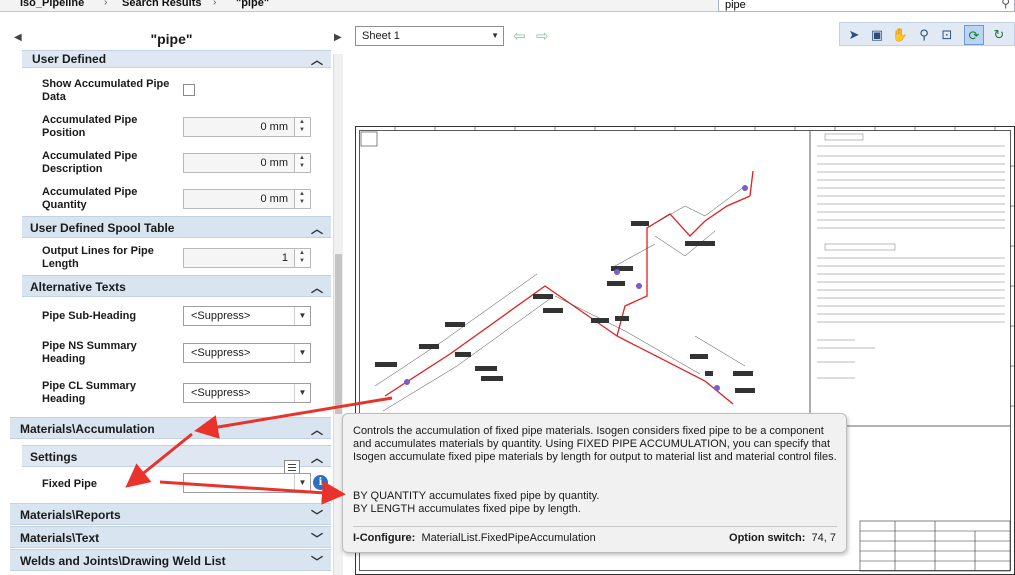 The width and height of the screenshot is (1015, 575). What do you see at coordinates (52, 4) in the screenshot?
I see `breadcrumb-item-iso-pipeline: Iso_Pipeline` at bounding box center [52, 4].